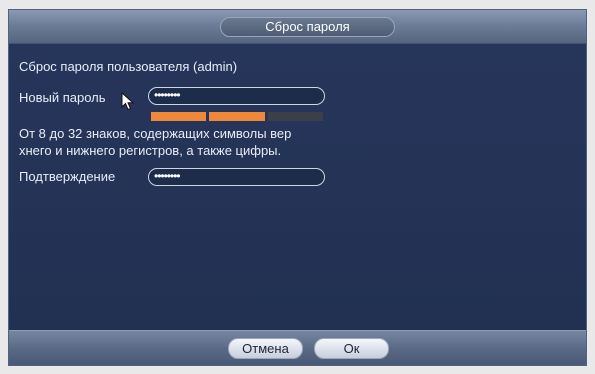 The width and height of the screenshot is (595, 374). I want to click on confirm-password-label: Подтверждение, so click(67, 176).